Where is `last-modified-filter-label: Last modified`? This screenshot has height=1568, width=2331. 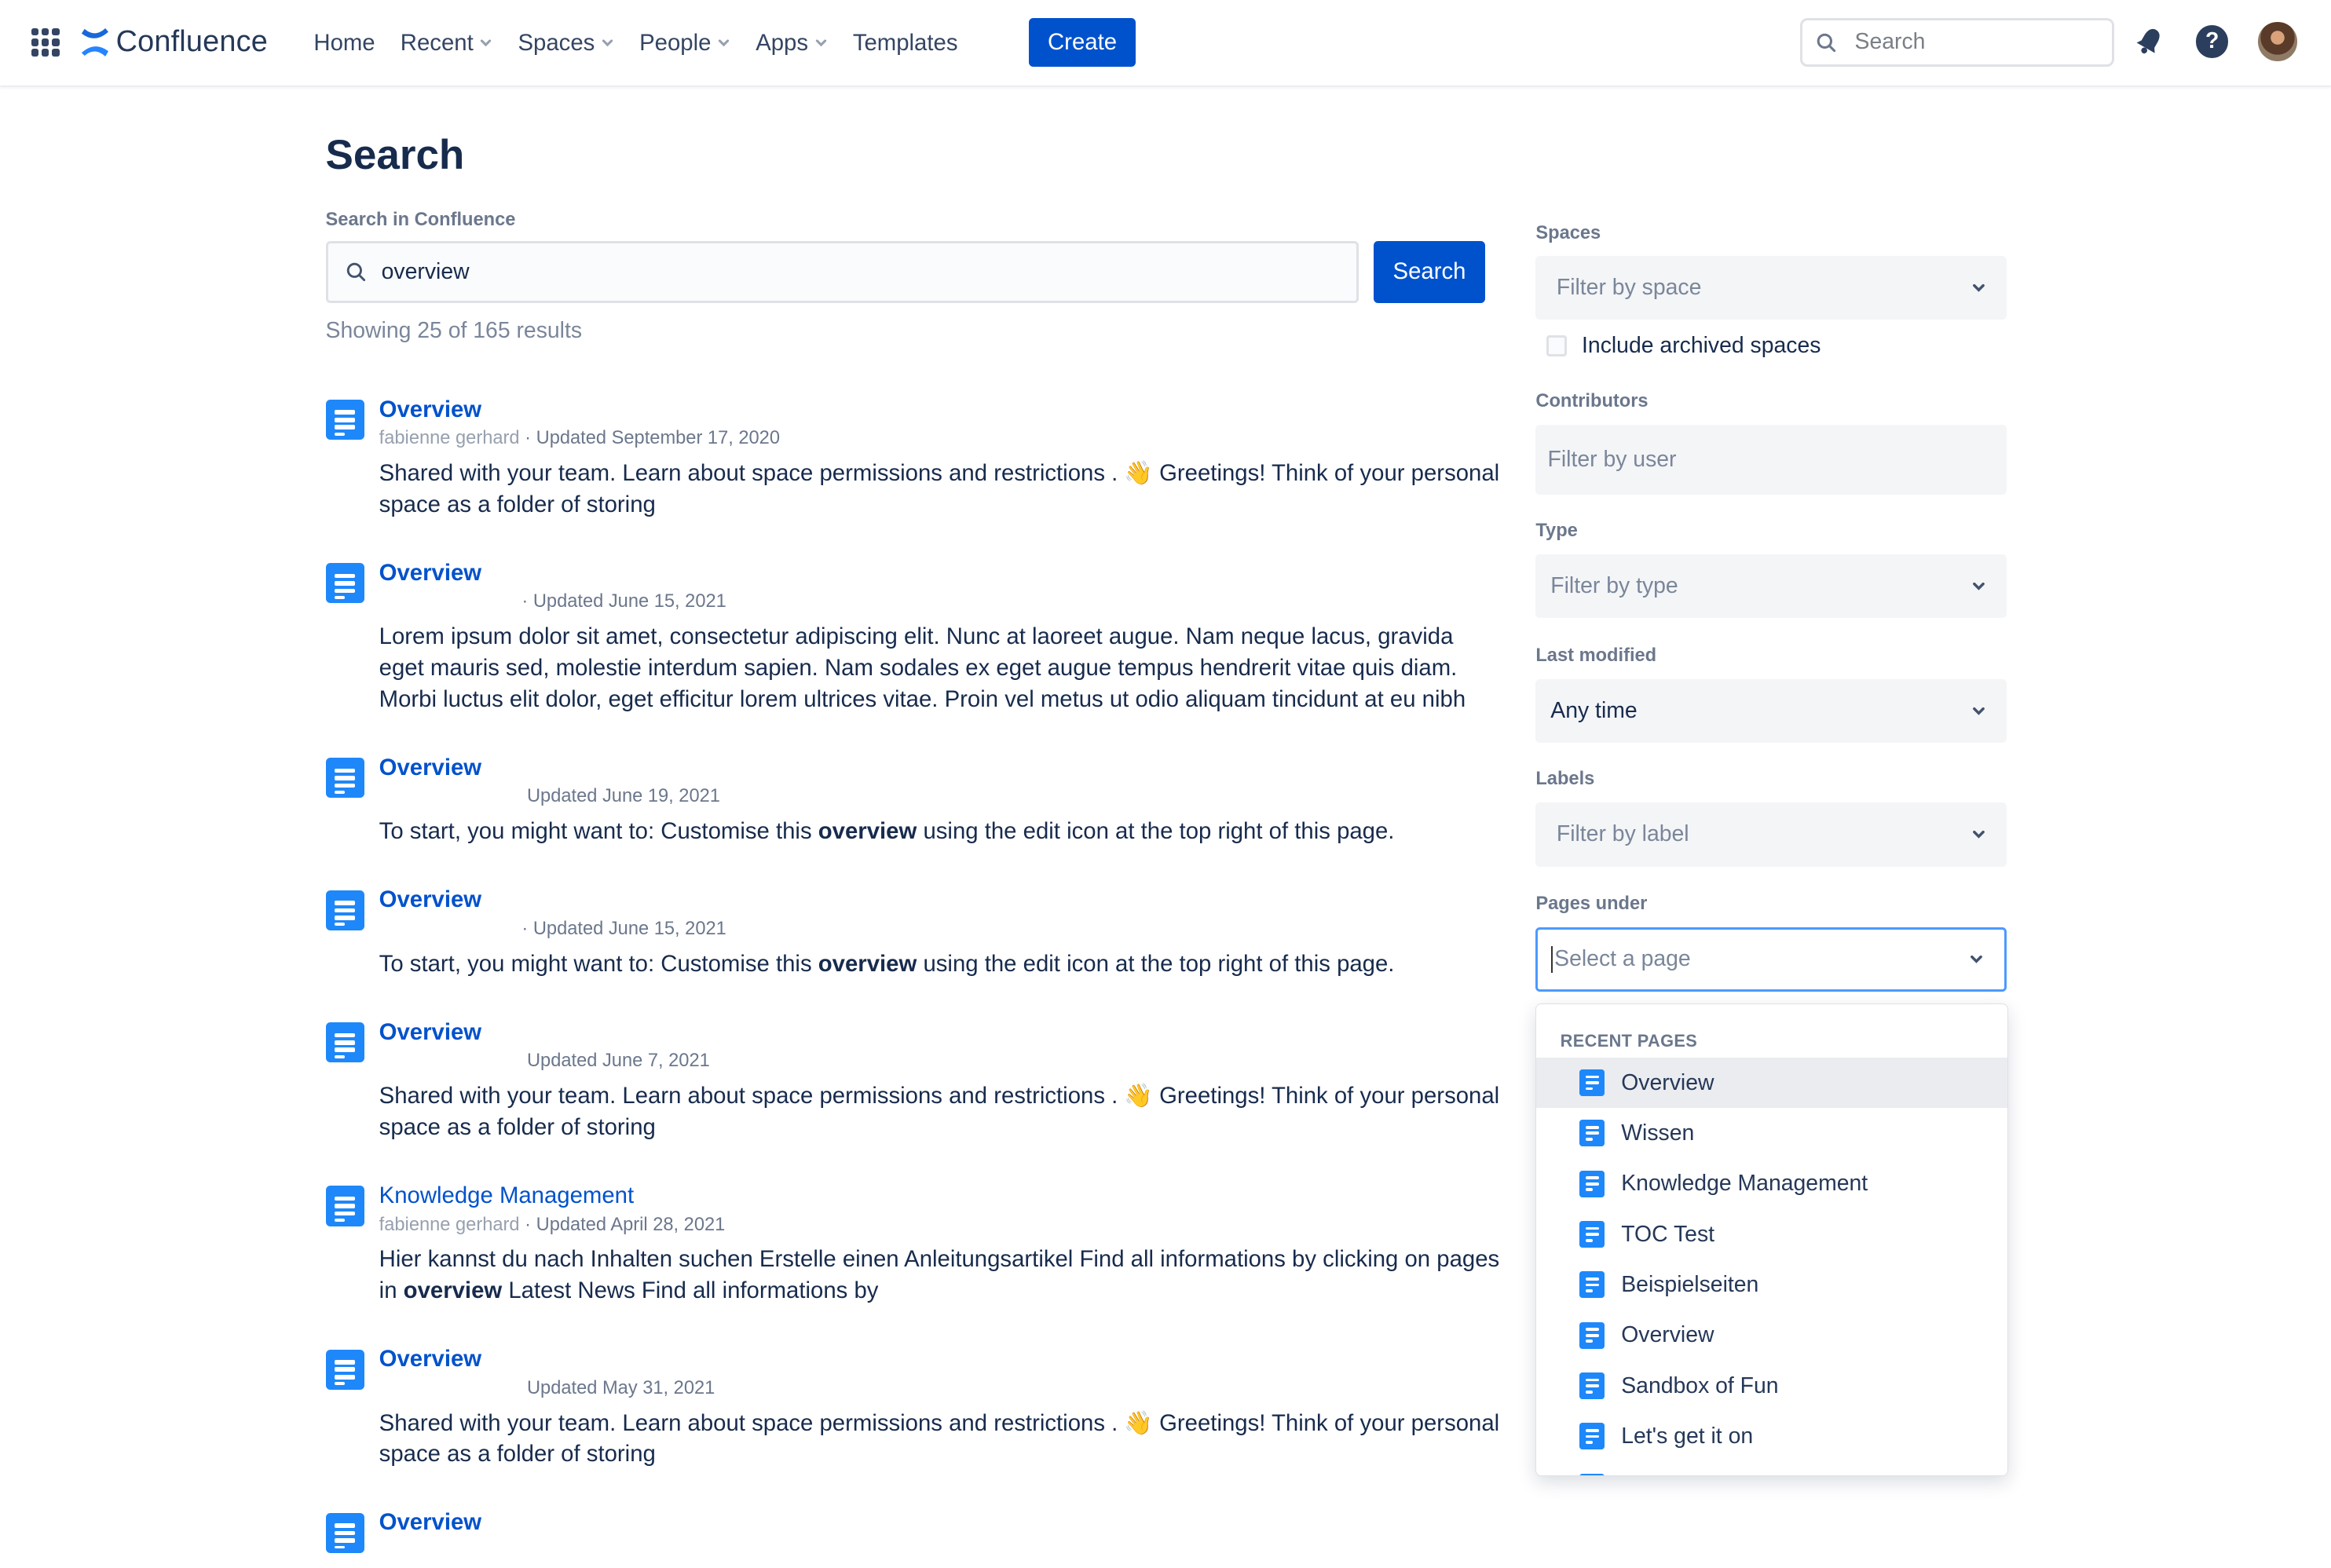
last-modified-filter-label: Last modified is located at coordinates (1596, 655).